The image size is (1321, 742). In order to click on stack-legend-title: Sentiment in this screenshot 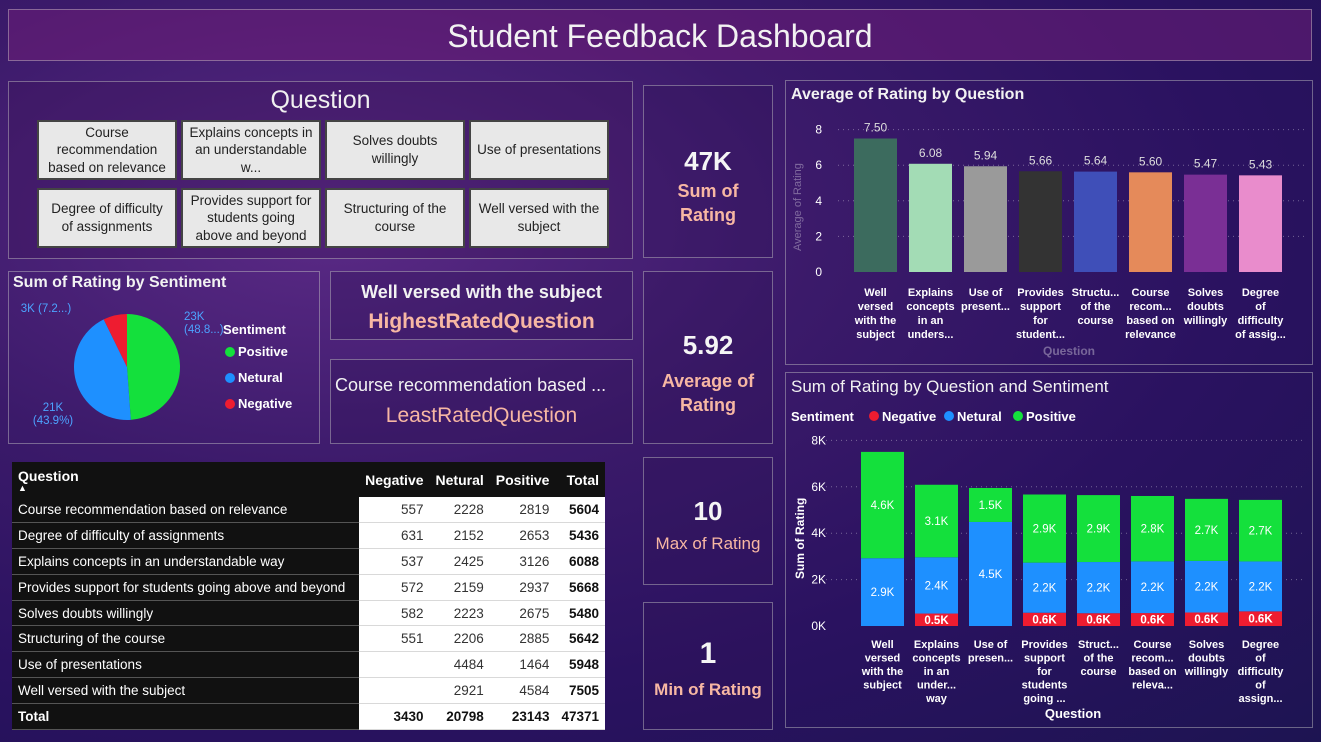, I will do `click(823, 416)`.